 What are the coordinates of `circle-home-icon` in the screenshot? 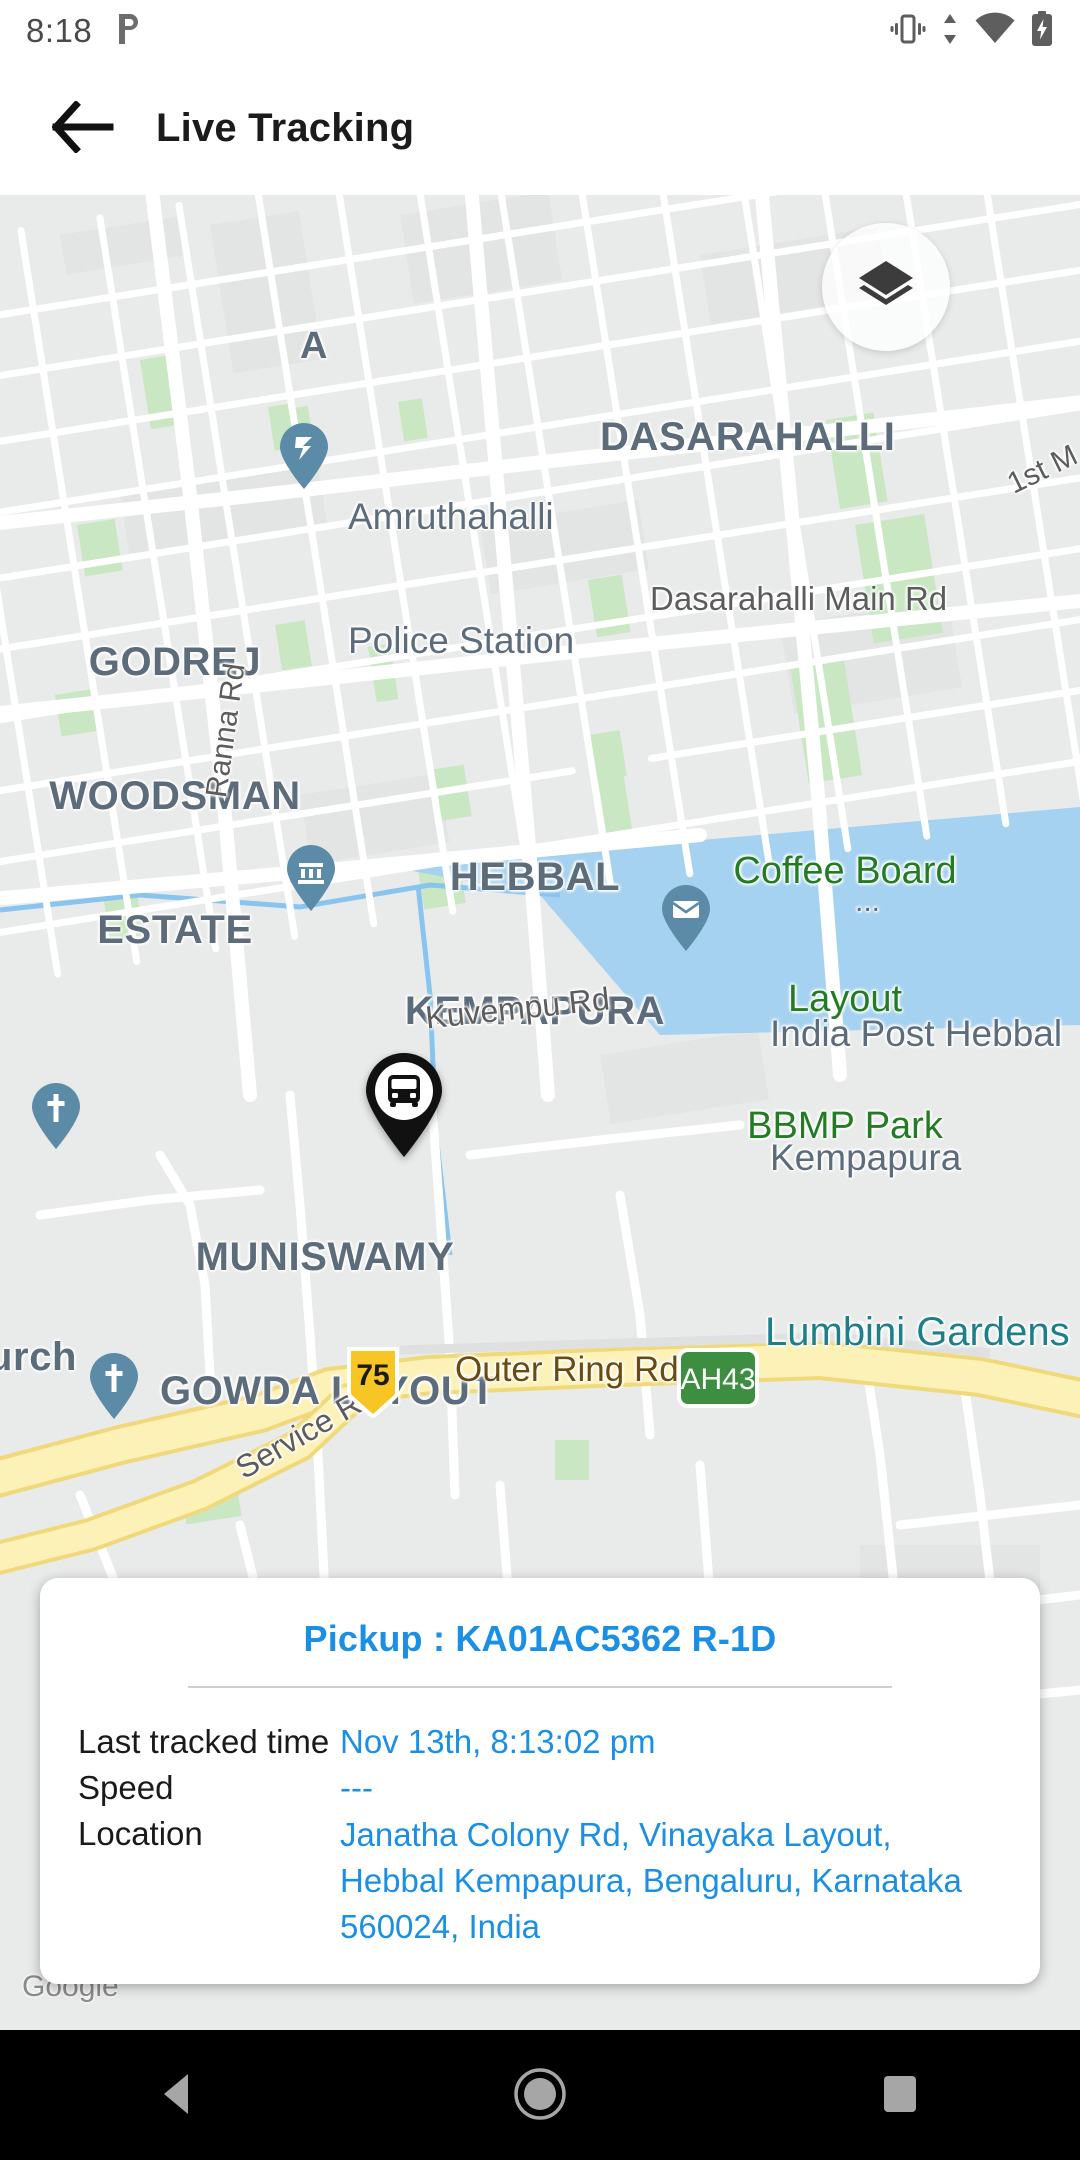 It's located at (540, 2095).